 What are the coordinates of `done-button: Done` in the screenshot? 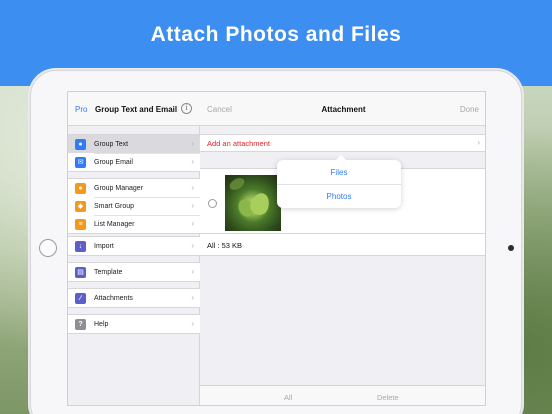 It's located at (469, 109).